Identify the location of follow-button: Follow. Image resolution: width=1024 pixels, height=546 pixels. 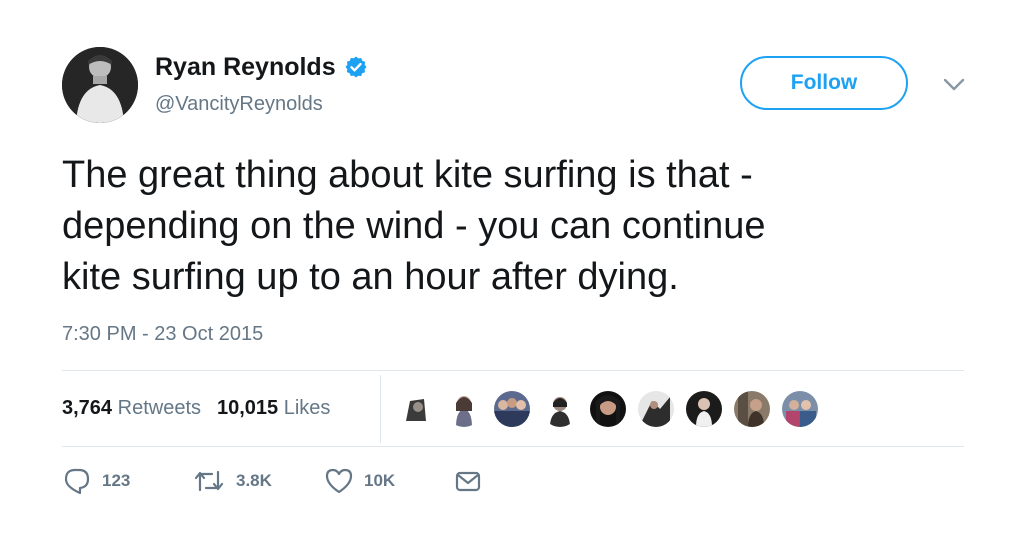
(824, 83).